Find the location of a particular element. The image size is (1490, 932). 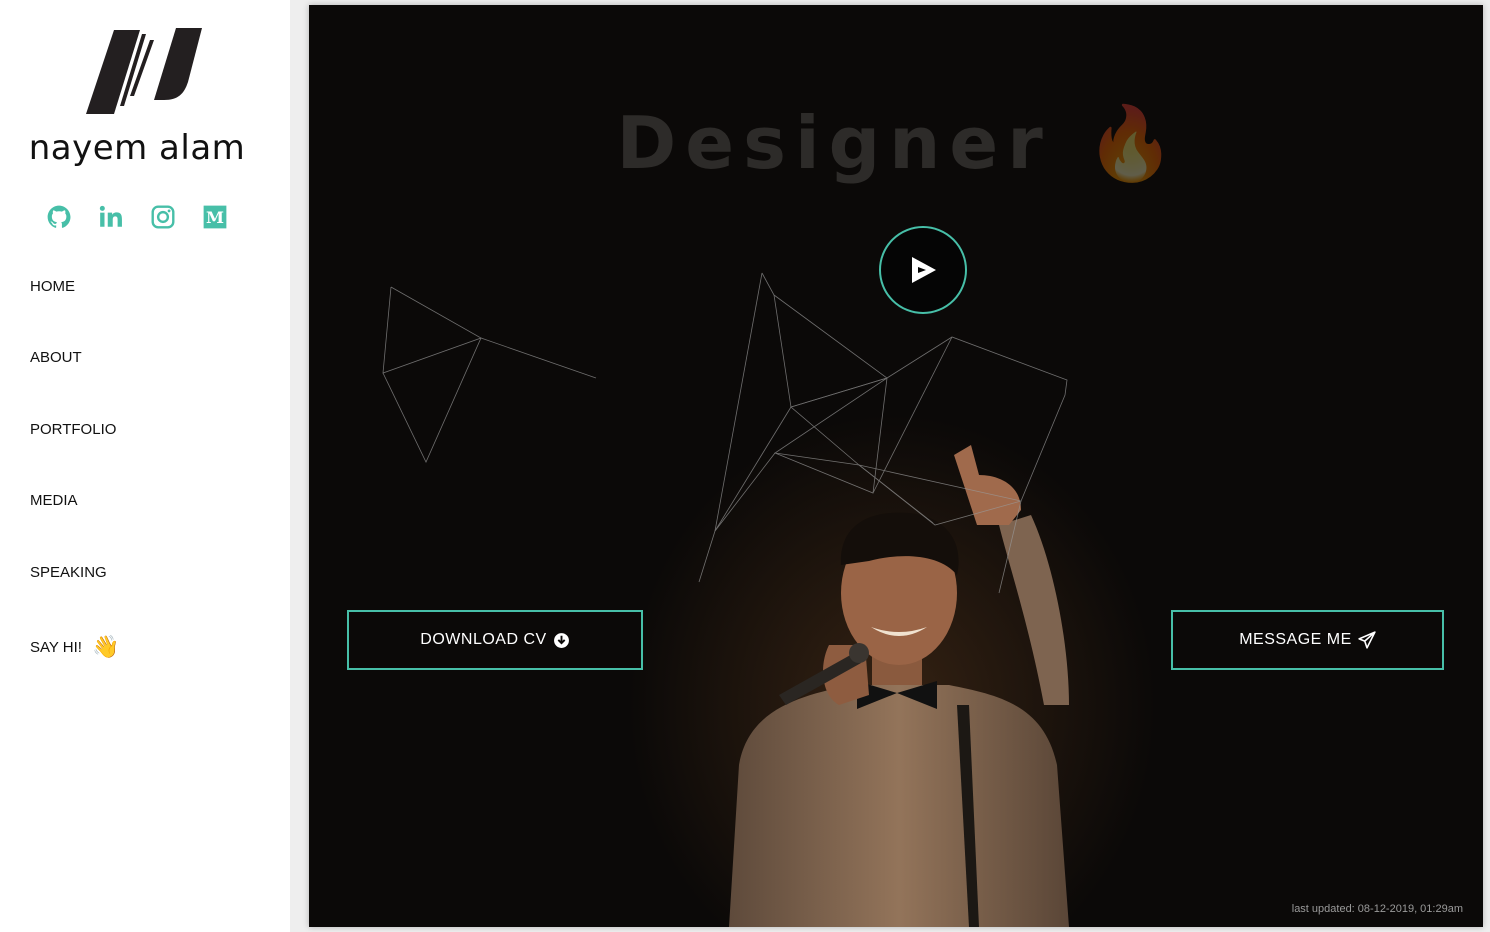

nav-media: MEDIA is located at coordinates (54, 500).